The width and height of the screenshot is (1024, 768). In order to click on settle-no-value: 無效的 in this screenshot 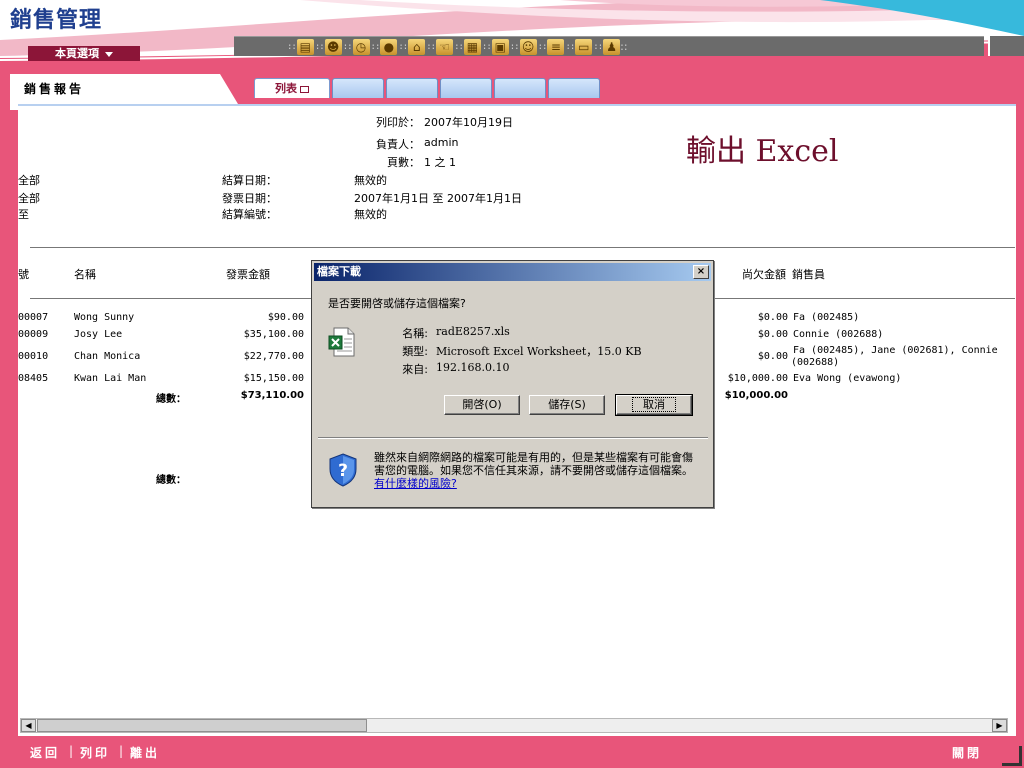, I will do `click(370, 214)`.